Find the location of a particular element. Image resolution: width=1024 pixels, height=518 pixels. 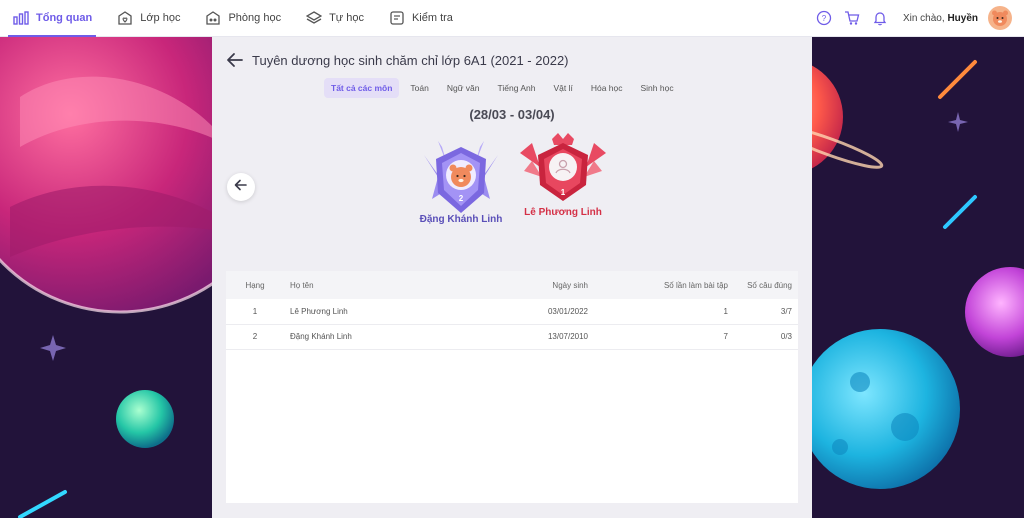

cell-rank: 2 is located at coordinates (255, 336).